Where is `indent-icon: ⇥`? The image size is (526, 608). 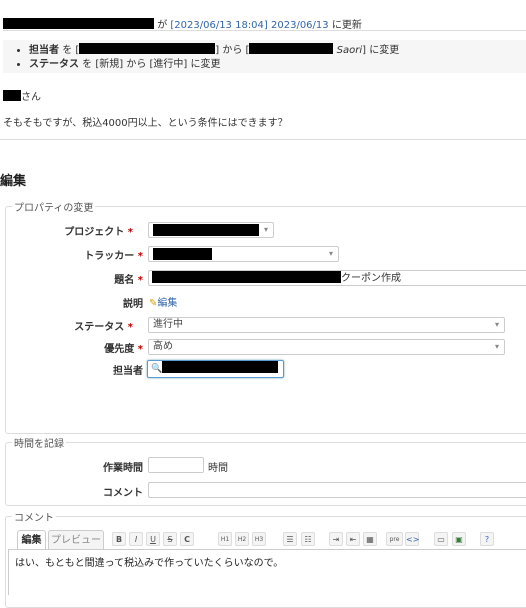 indent-icon: ⇥ is located at coordinates (336, 539).